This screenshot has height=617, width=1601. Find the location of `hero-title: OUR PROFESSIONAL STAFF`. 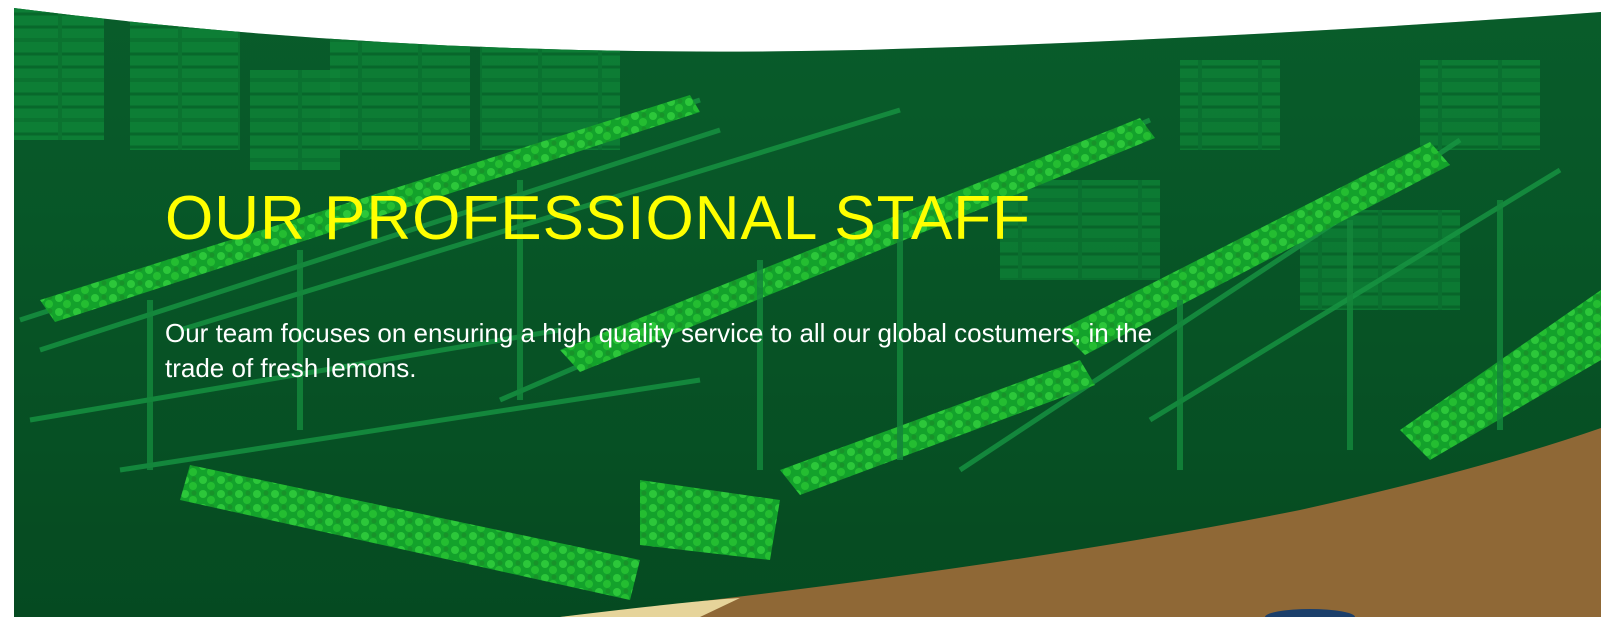

hero-title: OUR PROFESSIONAL STAFF is located at coordinates (598, 218).